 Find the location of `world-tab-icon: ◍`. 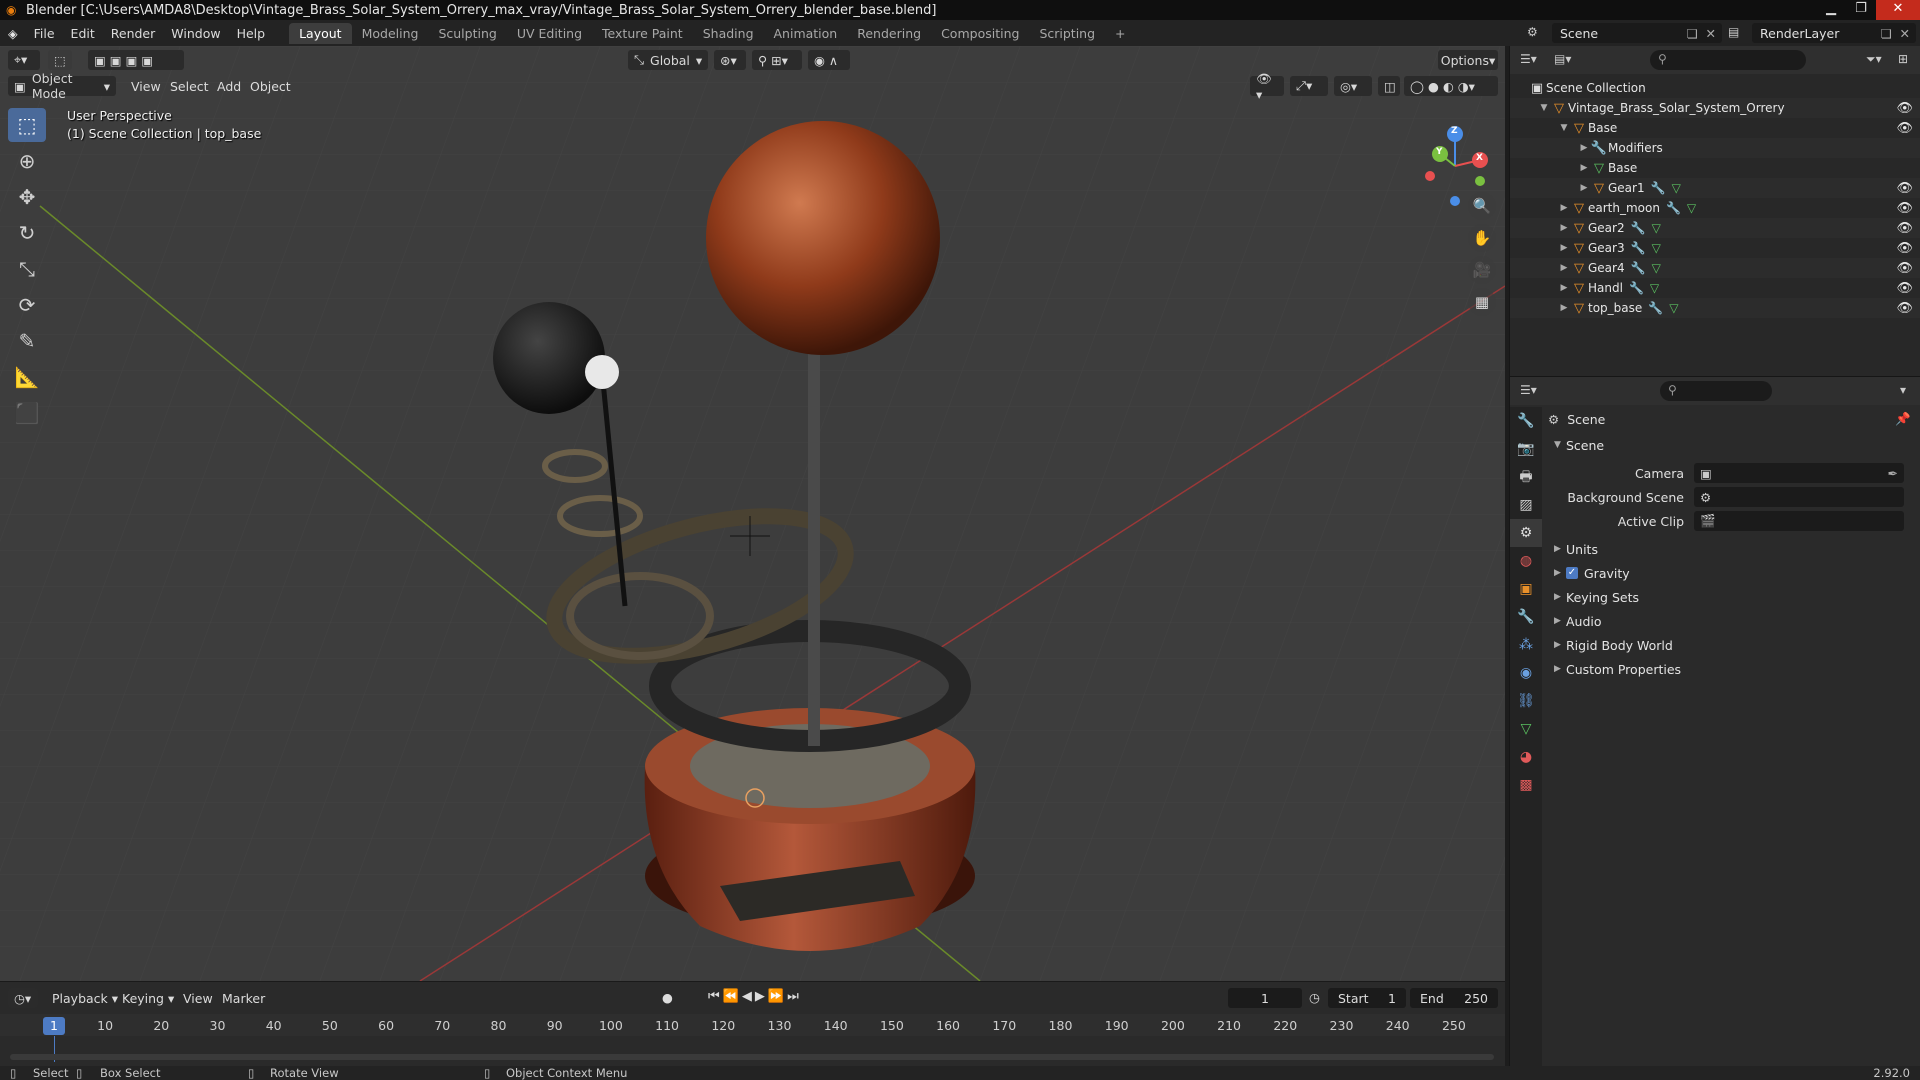

world-tab-icon: ◍ is located at coordinates (1526, 561).